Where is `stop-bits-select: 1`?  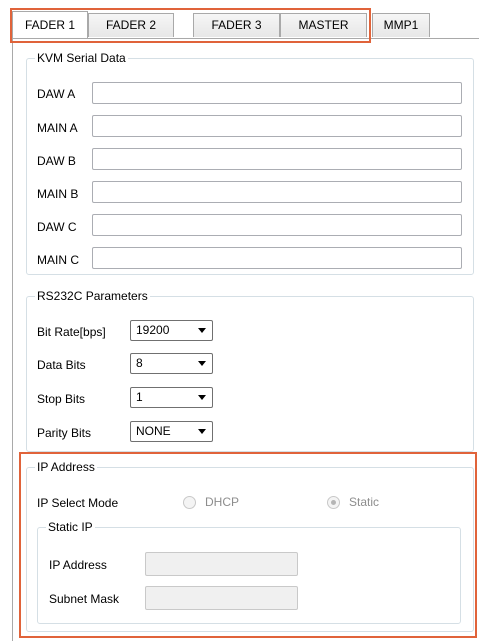 stop-bits-select: 1 is located at coordinates (171, 397).